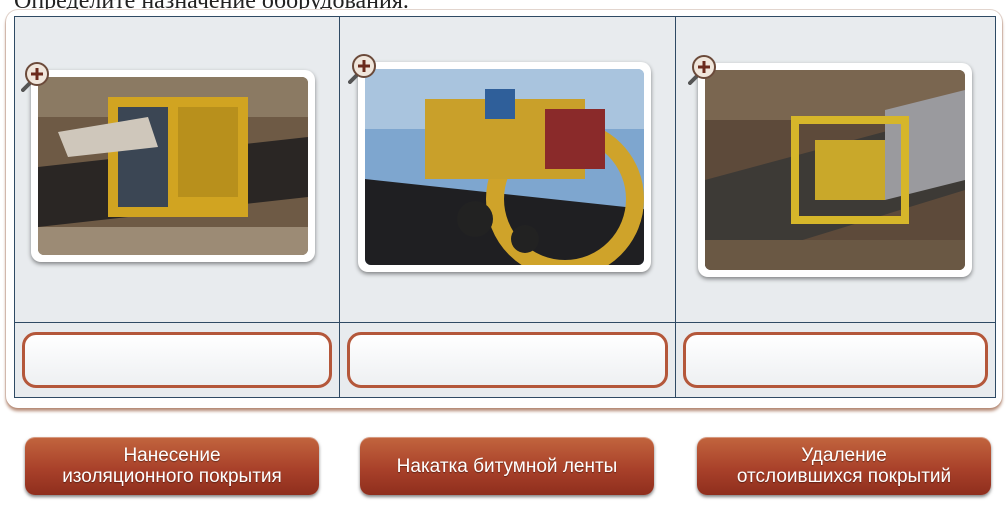  Describe the element at coordinates (844, 455) in the screenshot. I see `answer-button-label-line1: Удаление` at that location.